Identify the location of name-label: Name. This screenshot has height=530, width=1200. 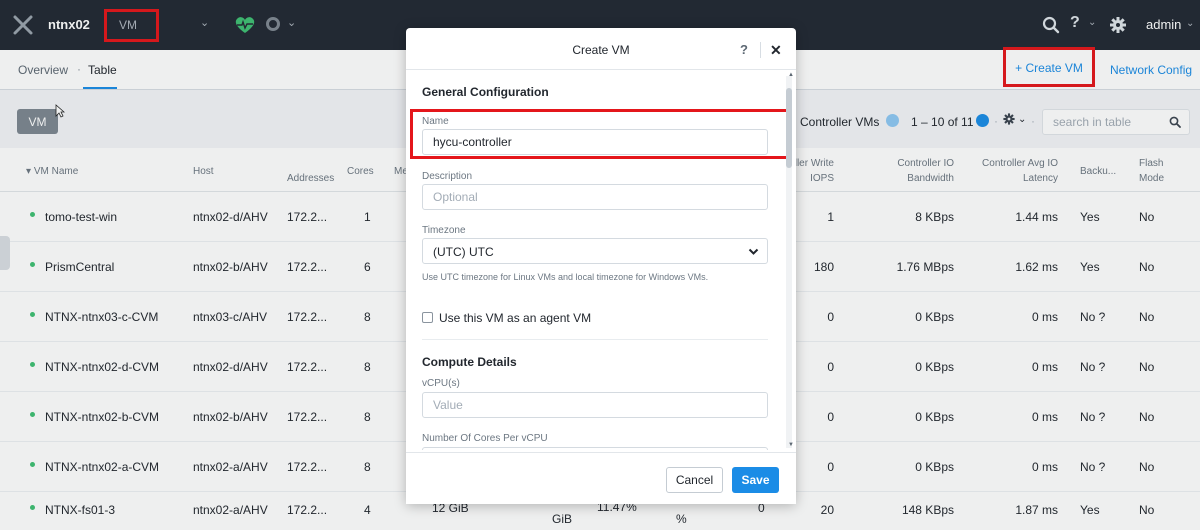
(435, 121).